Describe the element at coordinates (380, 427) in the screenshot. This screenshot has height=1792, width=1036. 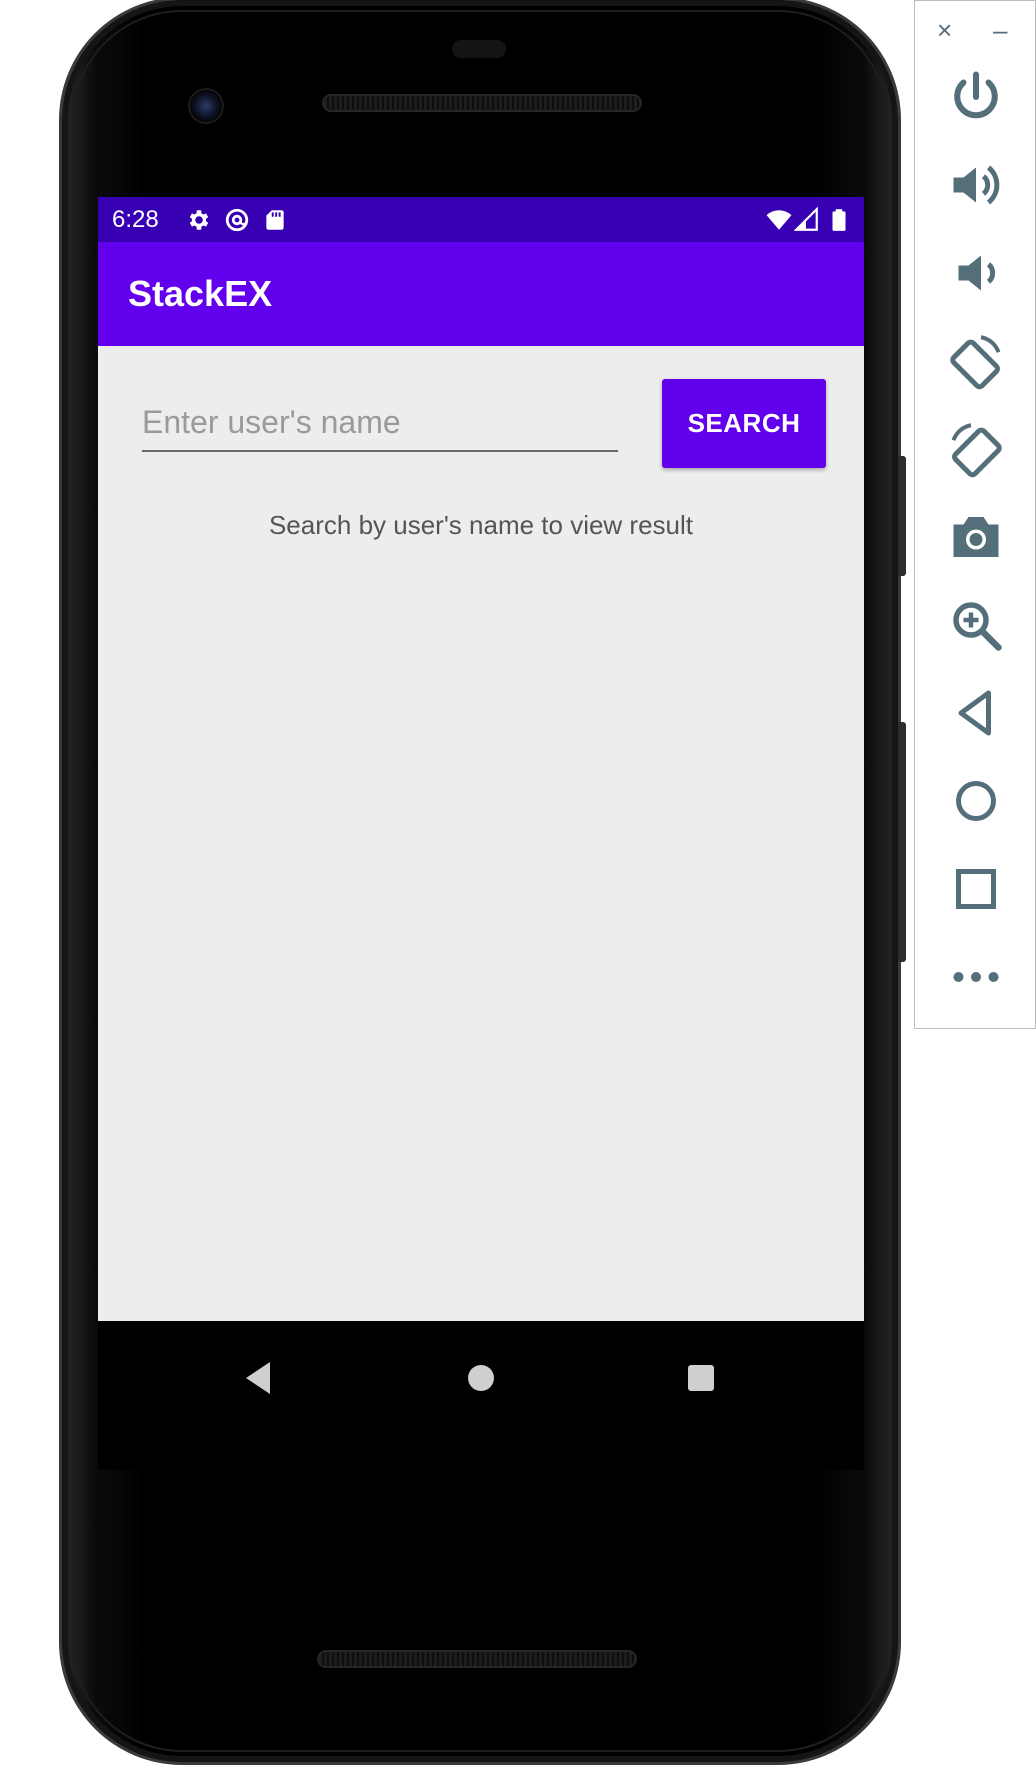
I see `search-input` at that location.